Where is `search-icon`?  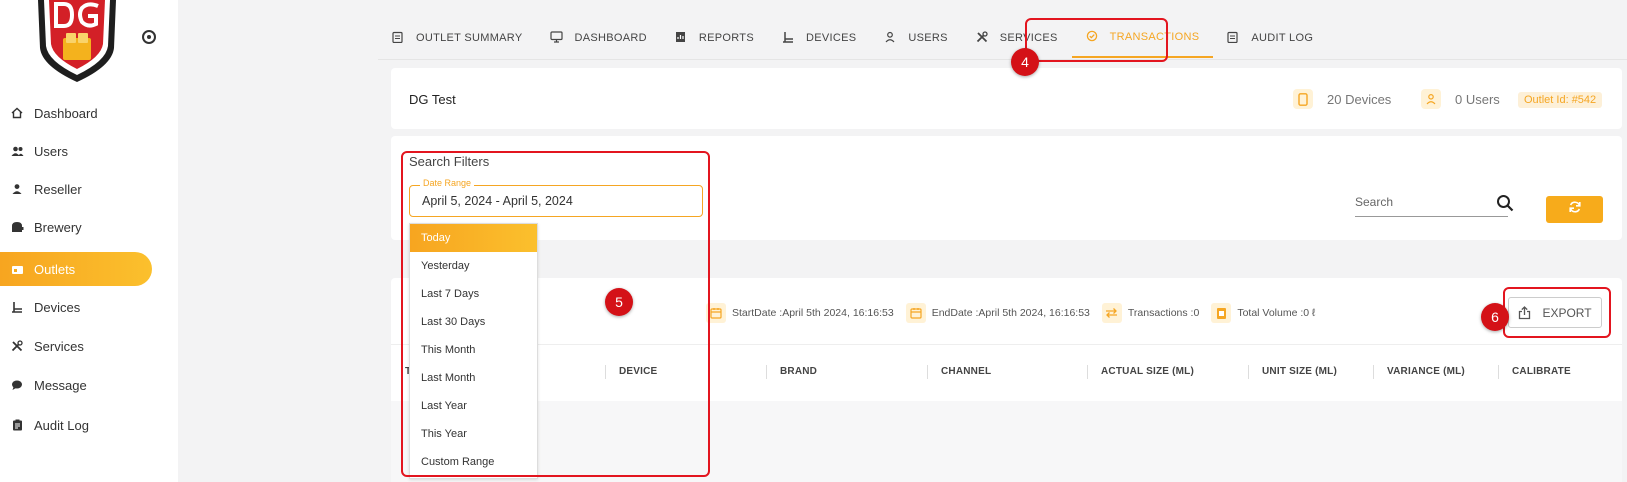 search-icon is located at coordinates (1505, 203).